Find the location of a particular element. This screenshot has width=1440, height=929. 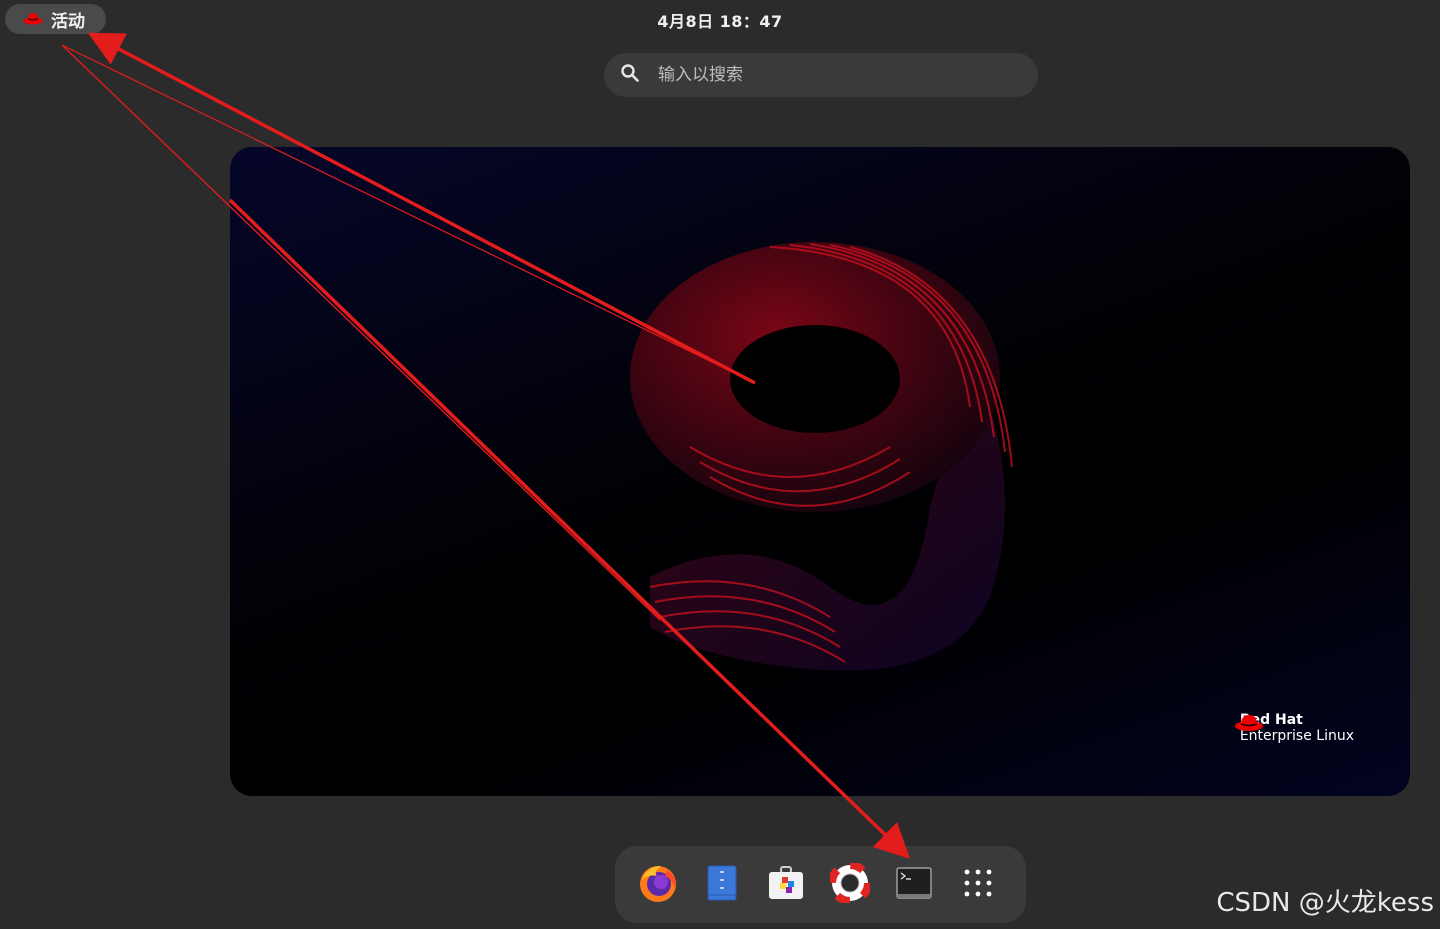

dash-item-software is located at coordinates (786, 885).